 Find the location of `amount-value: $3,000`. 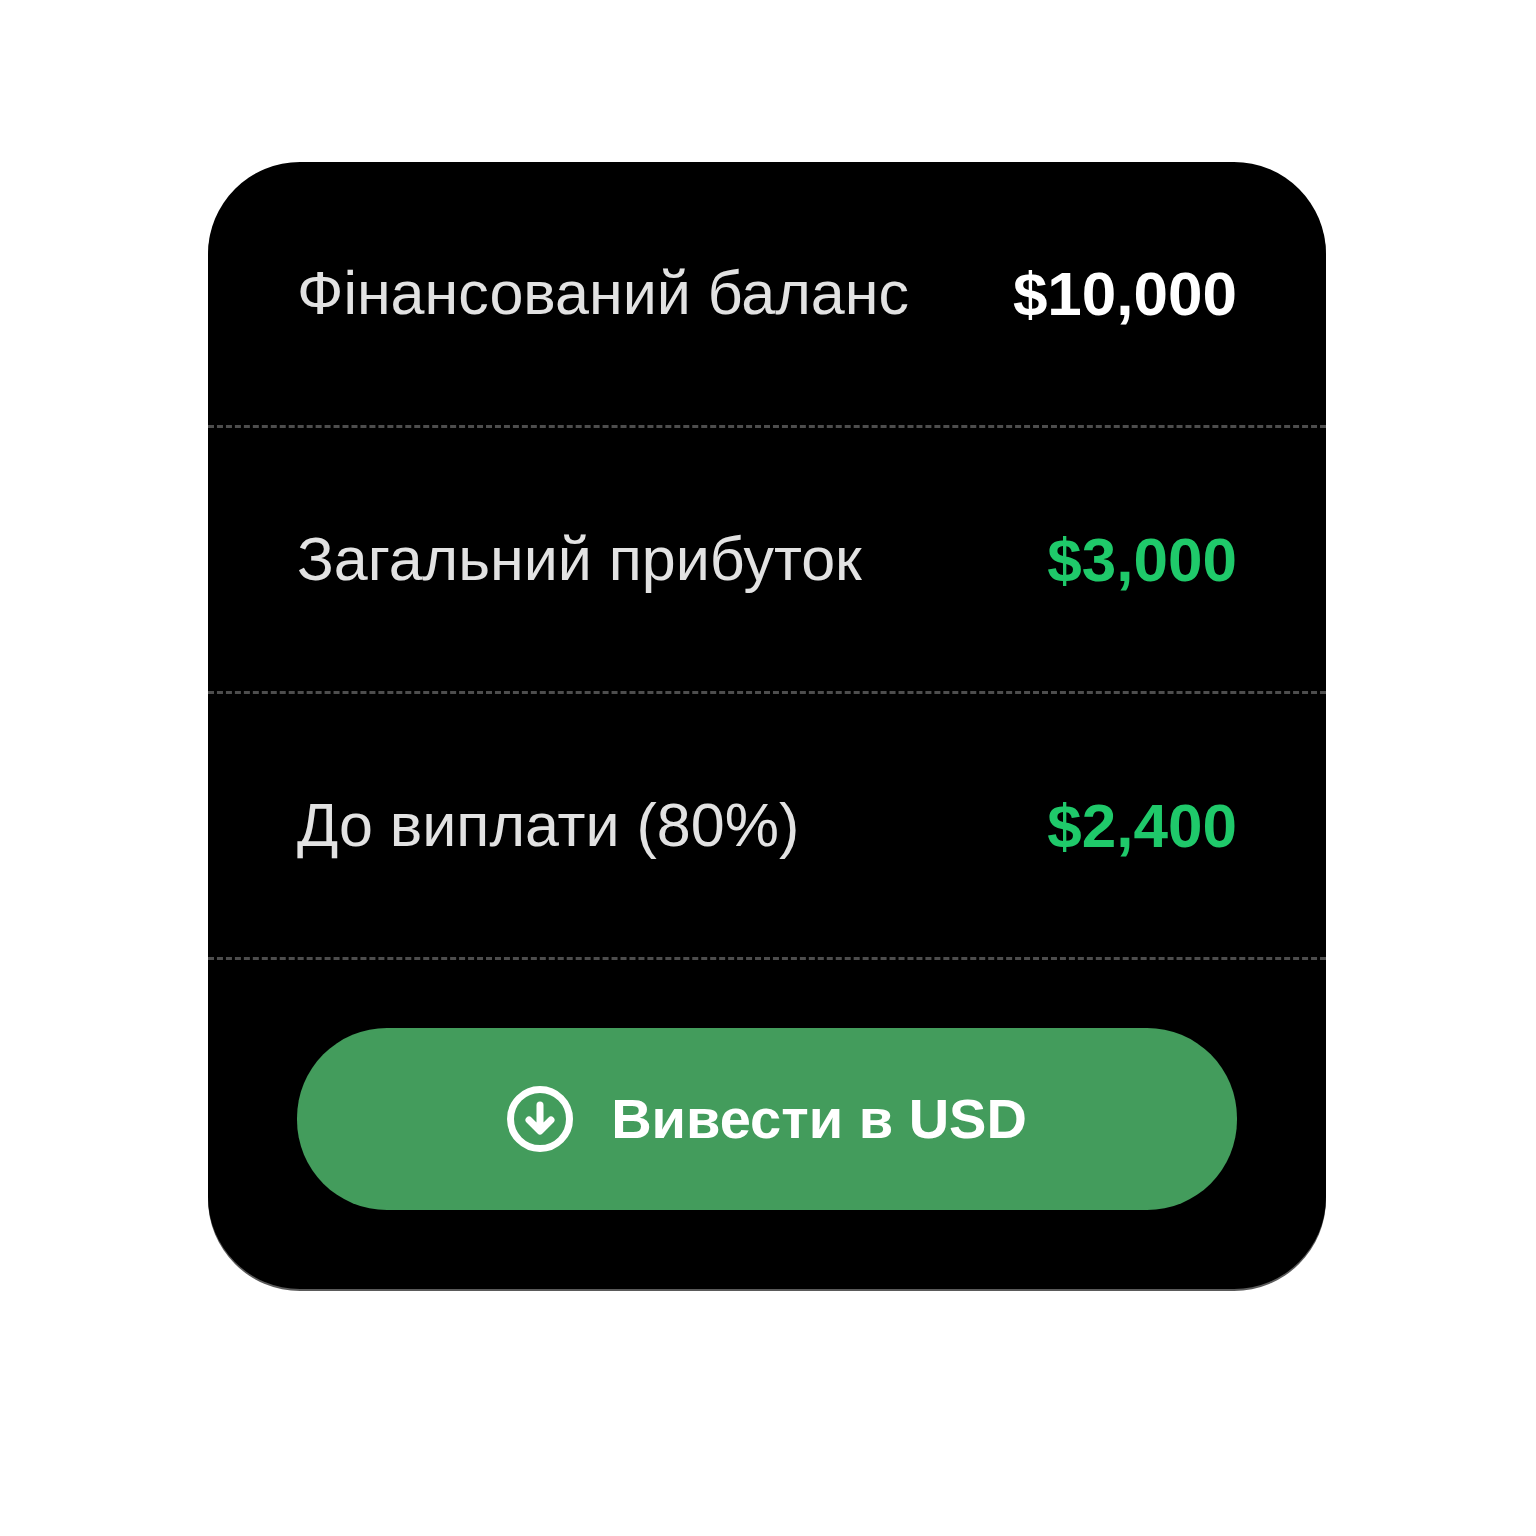

amount-value: $3,000 is located at coordinates (1142, 559).